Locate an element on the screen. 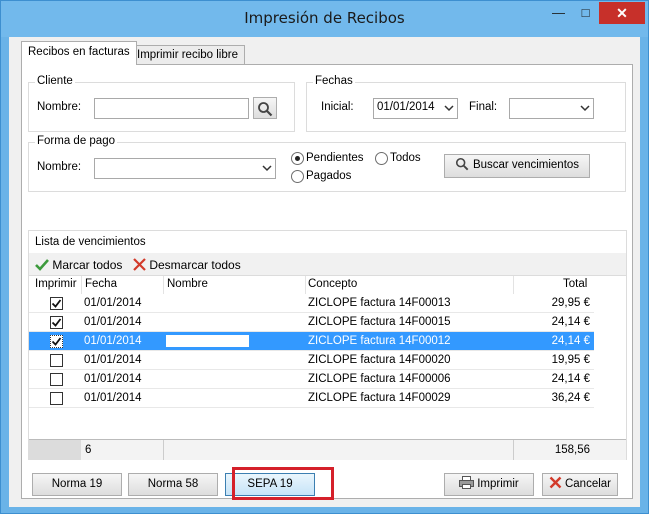  buscar-vencimientos-button: Buscar vencimientos is located at coordinates (517, 166).